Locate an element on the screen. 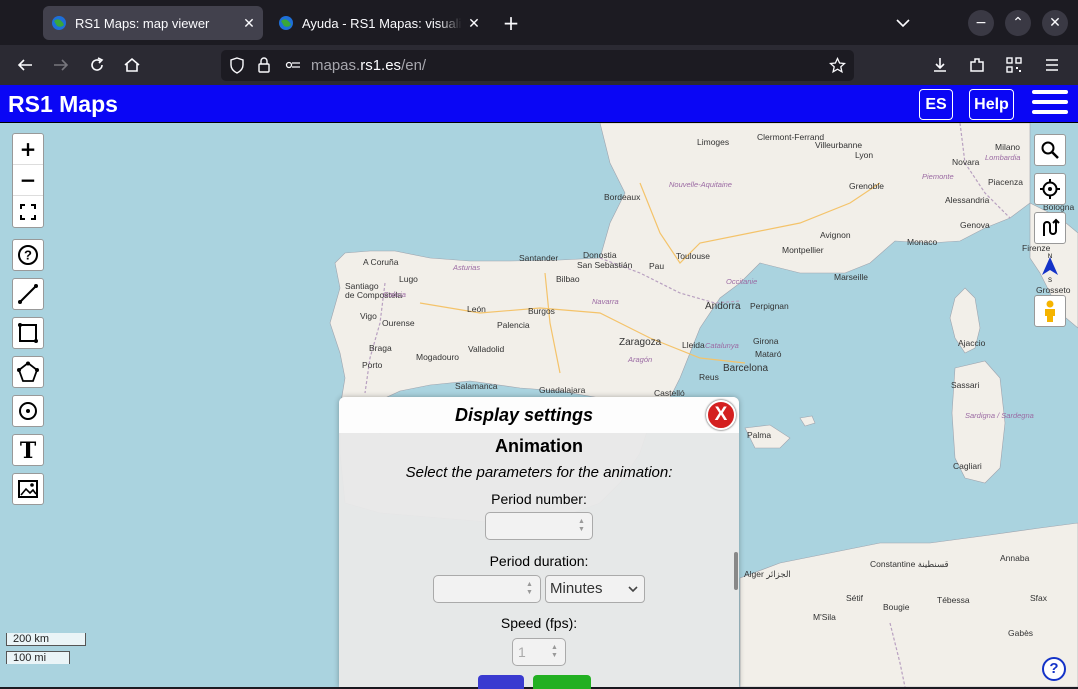  tab-rs1-maps: RS1 Maps: map viewer ✕ is located at coordinates (153, 23).